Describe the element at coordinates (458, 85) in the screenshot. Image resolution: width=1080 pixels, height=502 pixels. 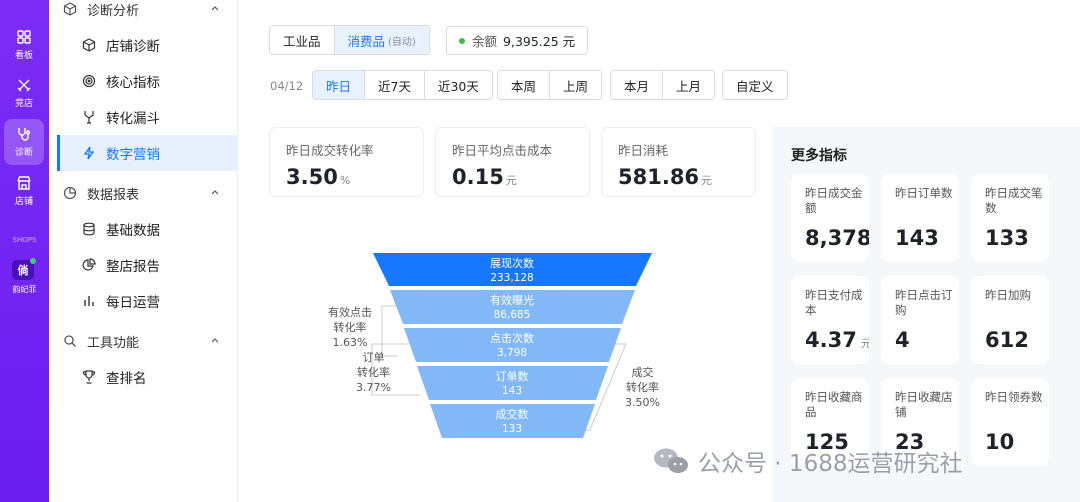
I see `range-30days-button: 近30天` at that location.